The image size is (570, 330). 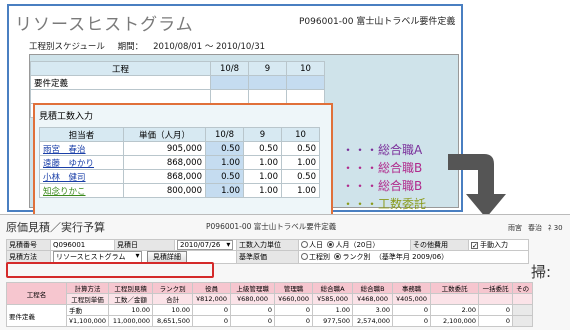 I want to click on table-row: 要件定義, so click(x=177, y=82).